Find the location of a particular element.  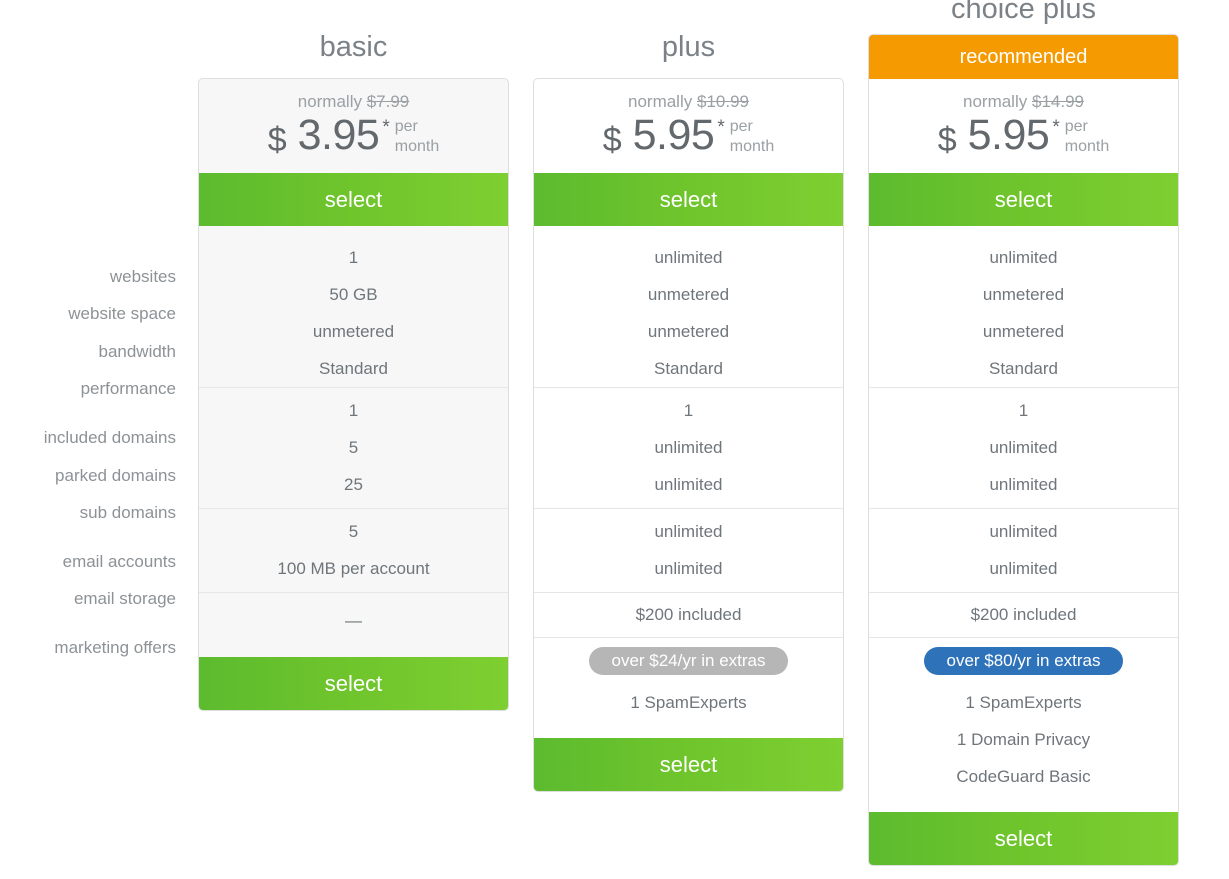

feature-label-included-domains: included domains is located at coordinates (109, 437).